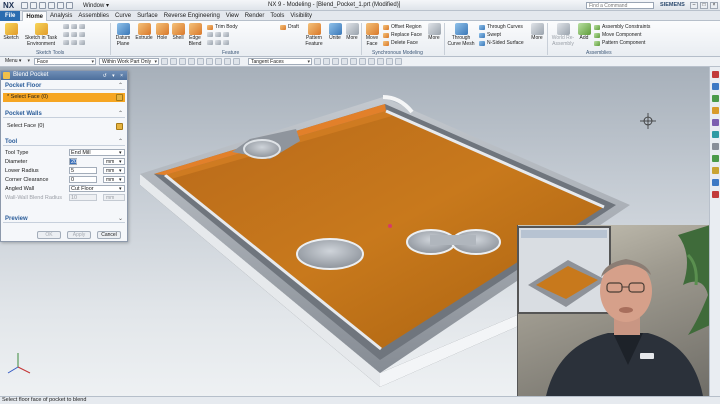 The height and width of the screenshot is (404, 720). What do you see at coordinates (51, 5) in the screenshot?
I see `cut-icon` at bounding box center [51, 5].